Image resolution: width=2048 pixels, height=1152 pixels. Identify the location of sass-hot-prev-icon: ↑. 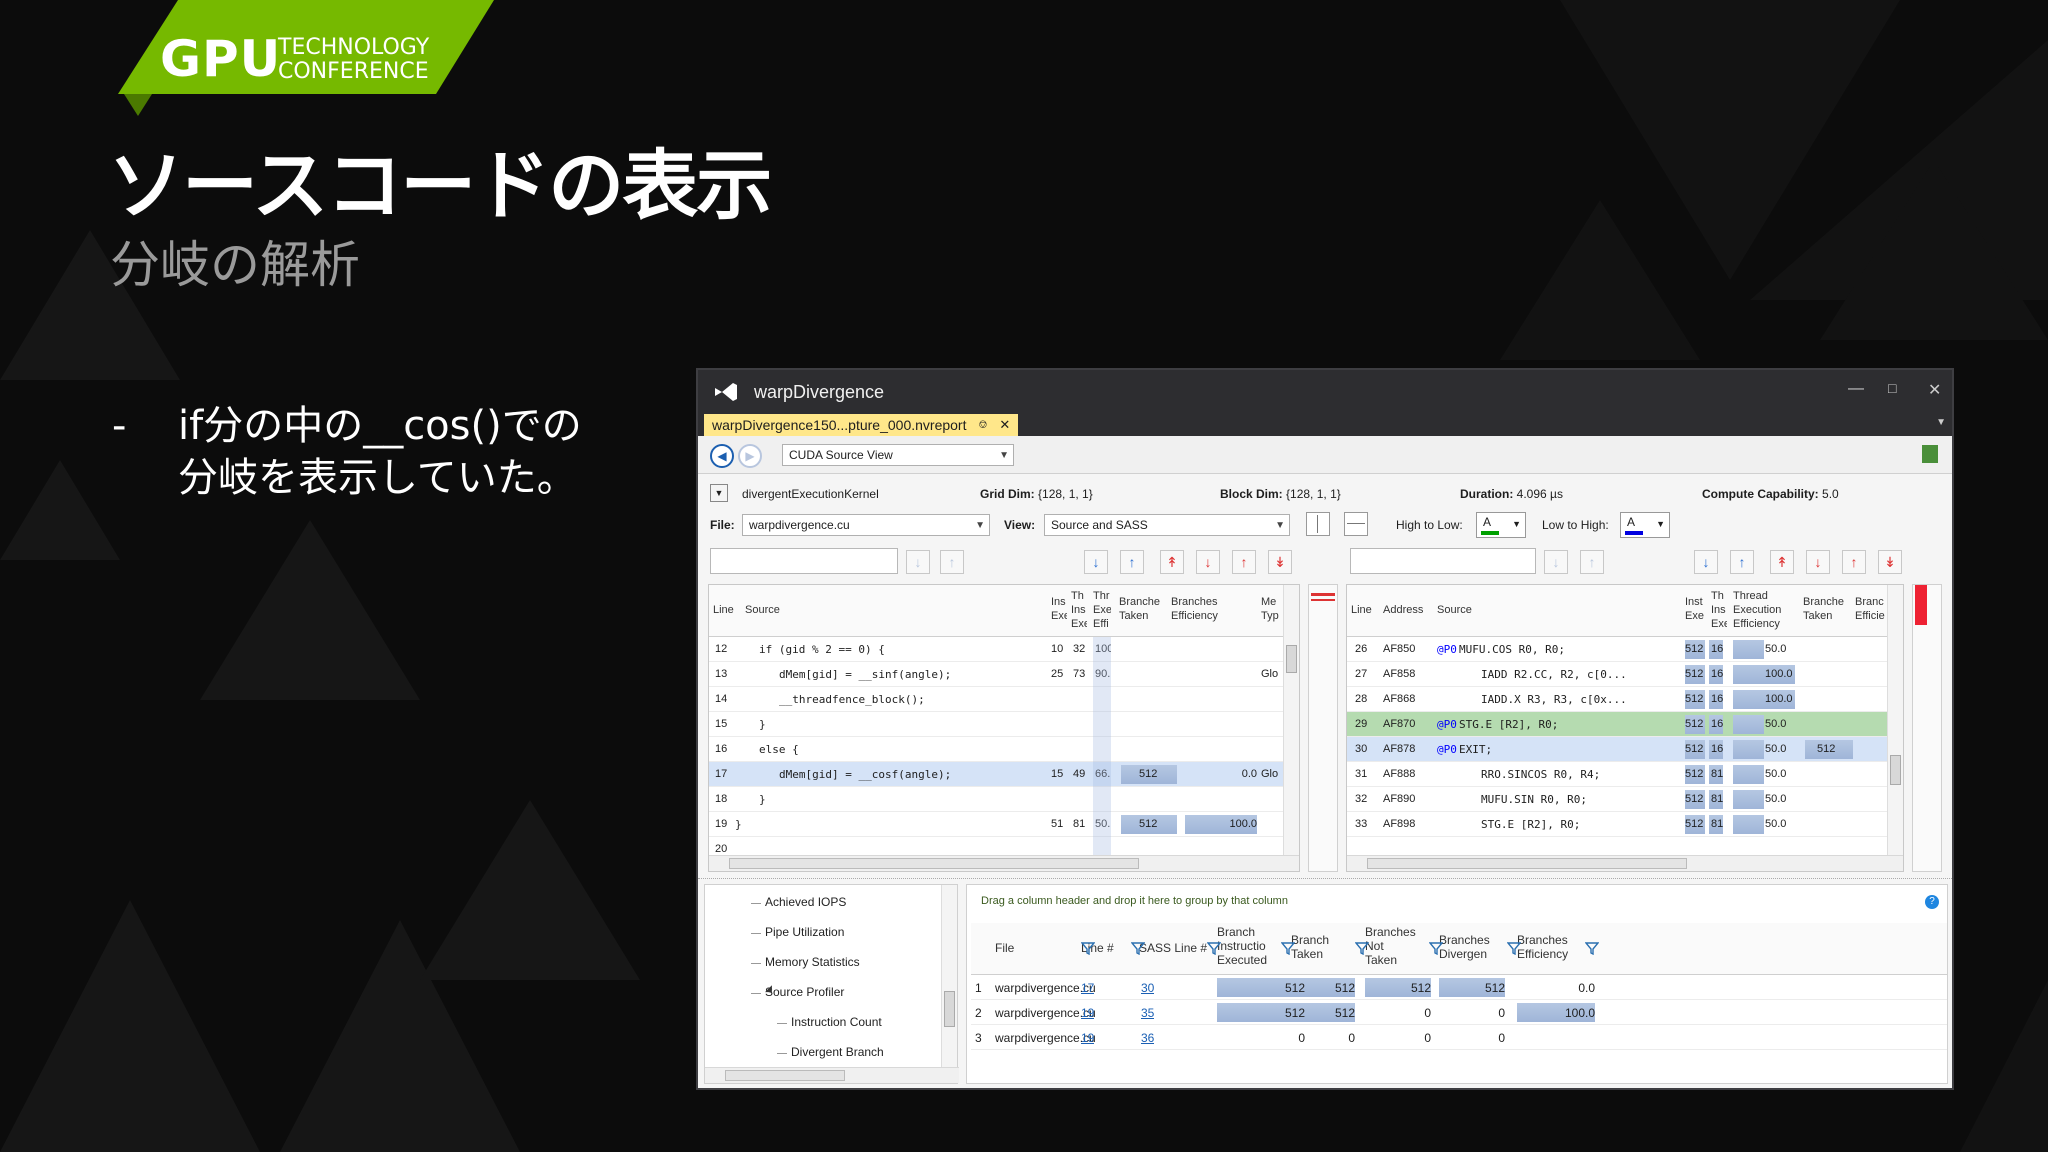
(1854, 562).